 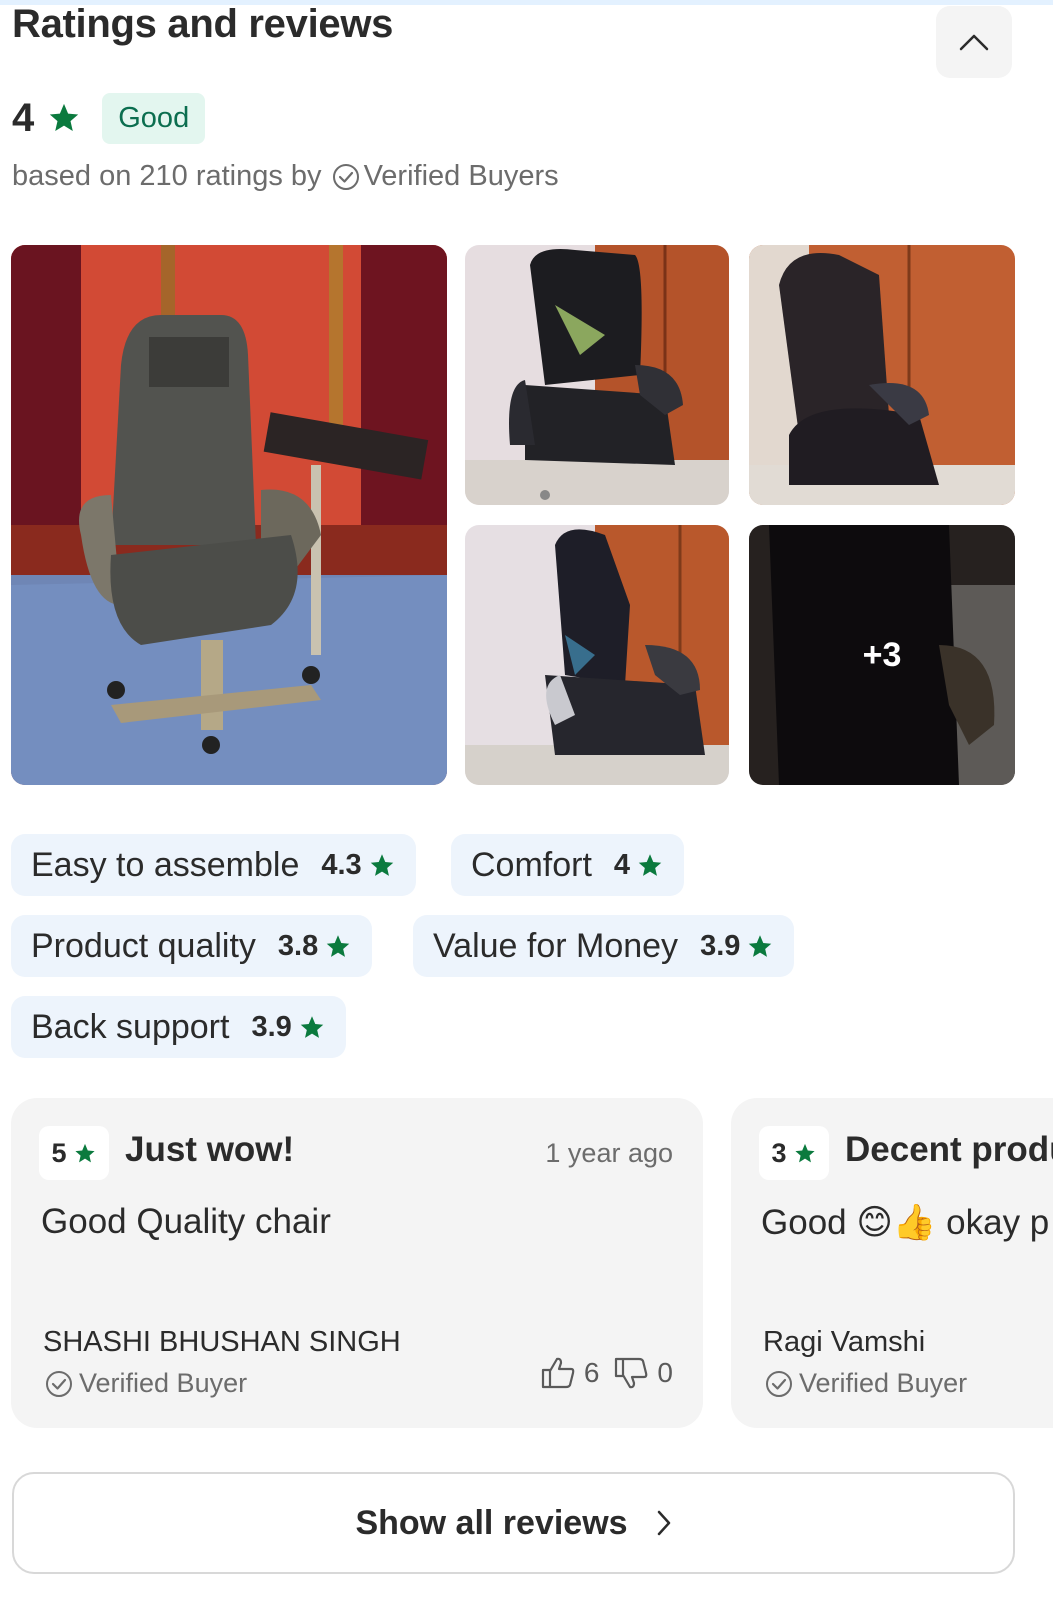 What do you see at coordinates (609, 1153) in the screenshot?
I see `review-time: 1 year ago` at bounding box center [609, 1153].